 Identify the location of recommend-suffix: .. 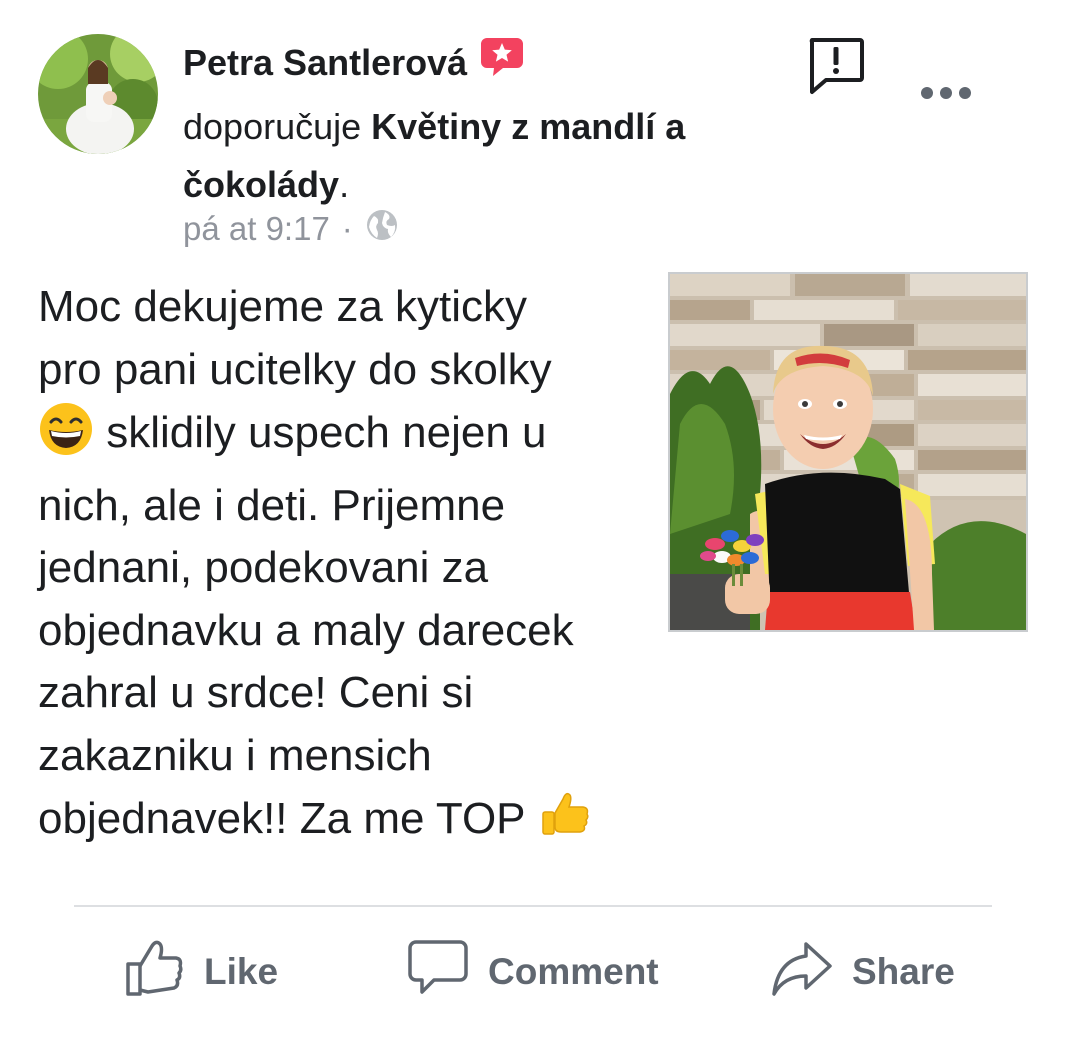
(344, 184).